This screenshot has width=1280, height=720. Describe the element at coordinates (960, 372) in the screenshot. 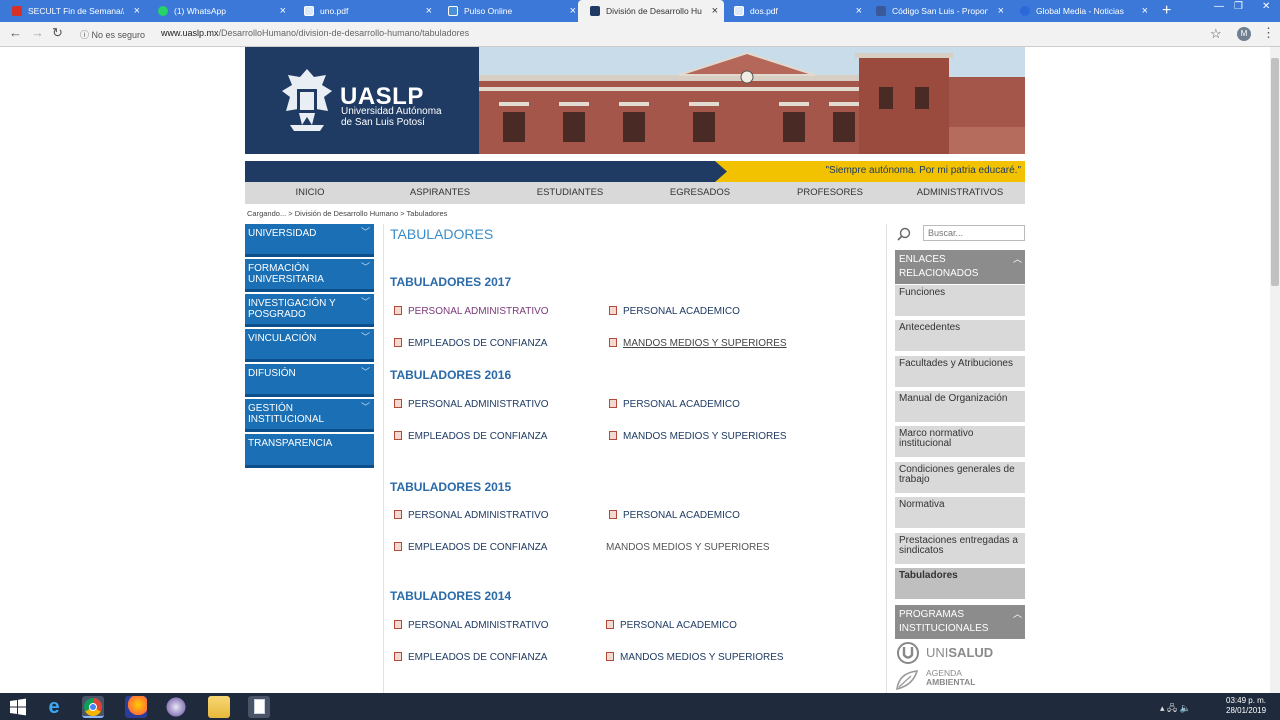

I see `related-link: Facultades y Atribuciones` at that location.